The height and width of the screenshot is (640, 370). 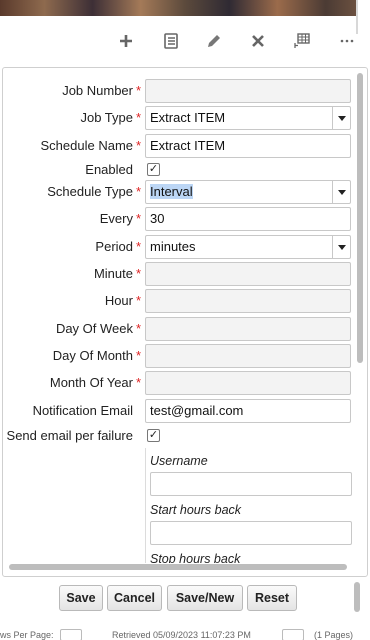 What do you see at coordinates (178, 170) in the screenshot?
I see `enabled-row: Enabled ✓` at bounding box center [178, 170].